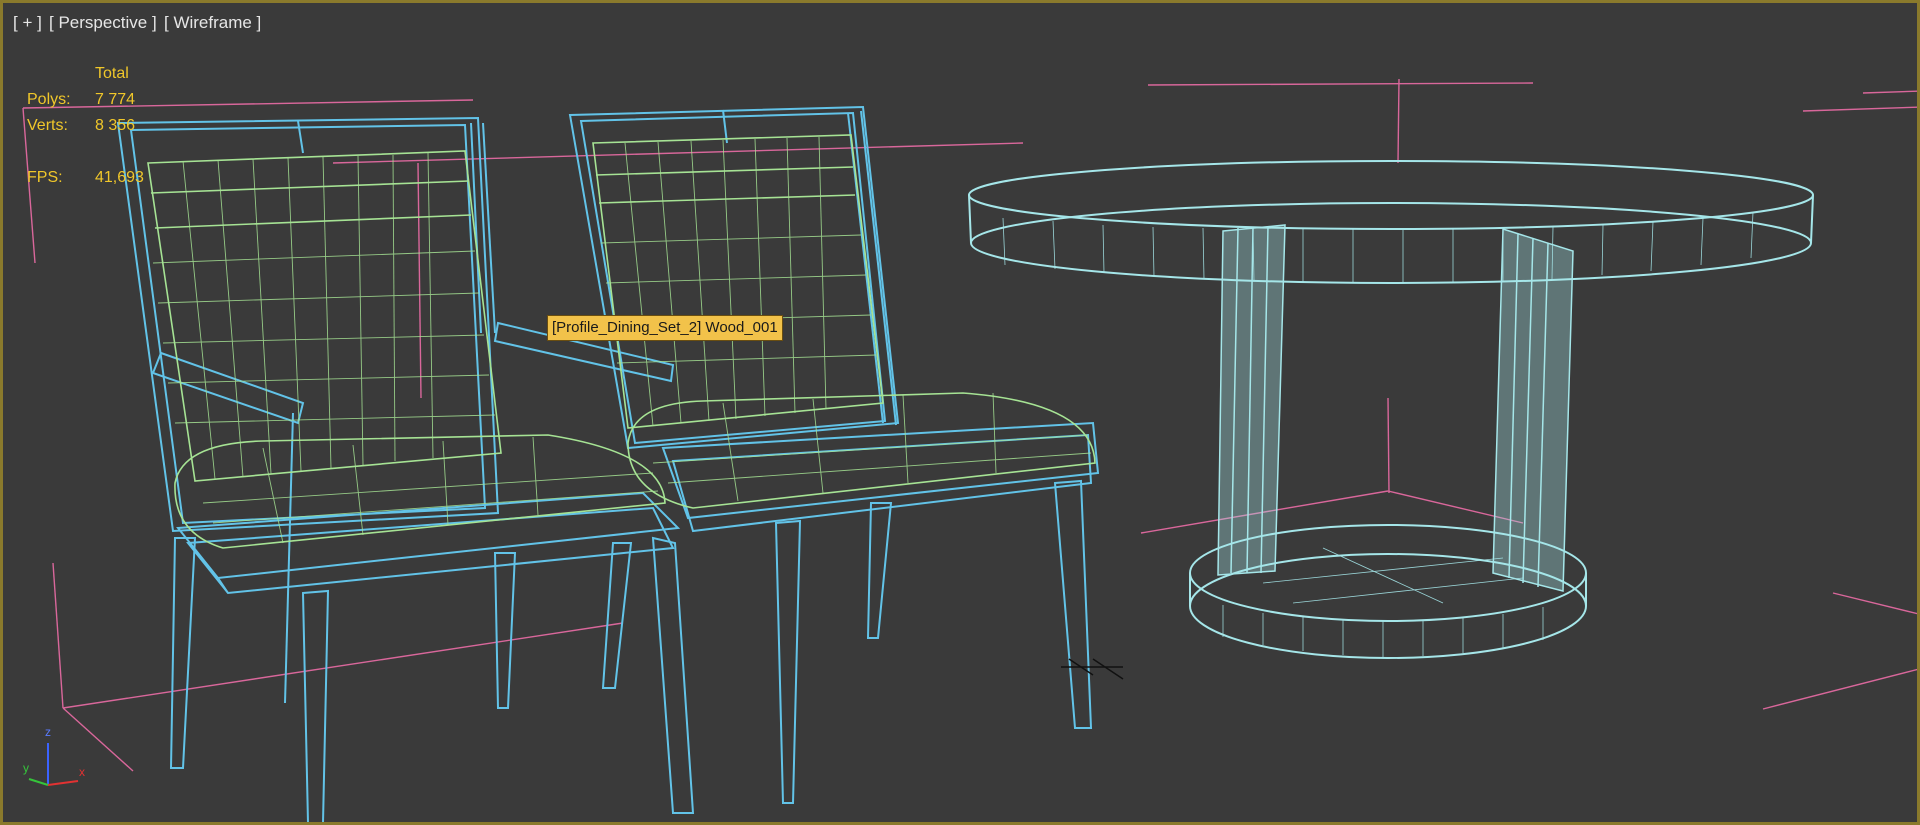 This screenshot has height=825, width=1920. What do you see at coordinates (103, 23) in the screenshot?
I see `viewport-point-of-view-menu: [ Perspective ]` at bounding box center [103, 23].